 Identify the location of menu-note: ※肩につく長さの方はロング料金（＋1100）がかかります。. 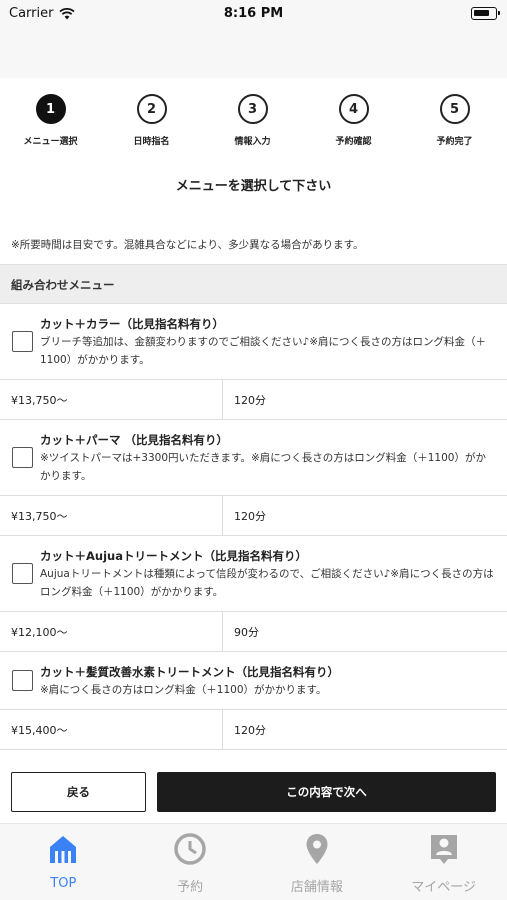
(183, 690).